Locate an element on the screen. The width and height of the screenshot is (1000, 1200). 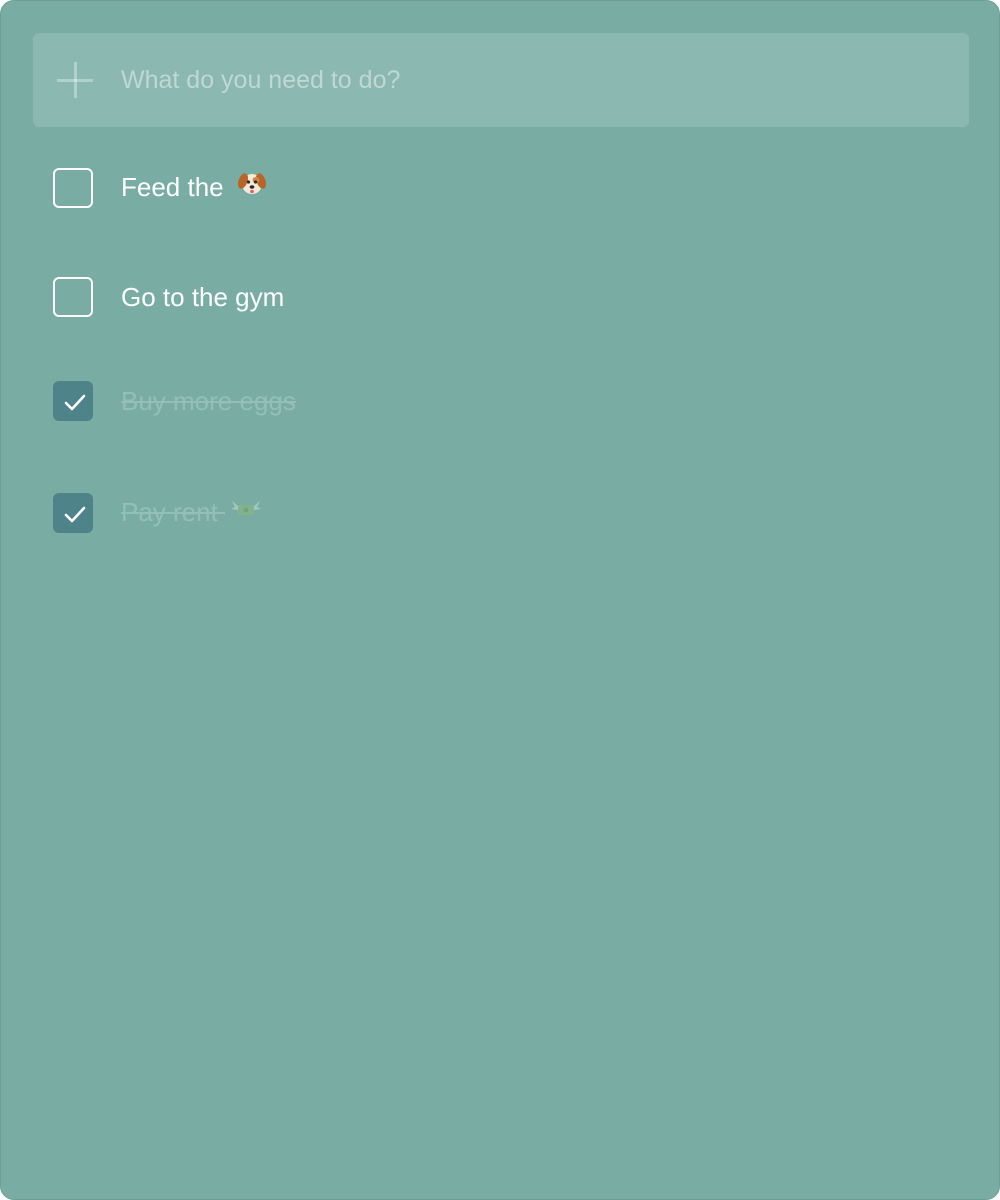
todo-item: Feed the is located at coordinates (160, 188).